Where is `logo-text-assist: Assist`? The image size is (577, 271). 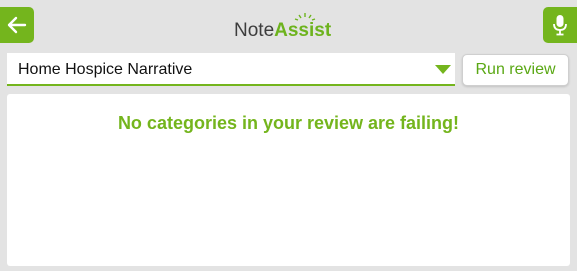 logo-text-assist: Assist is located at coordinates (303, 27).